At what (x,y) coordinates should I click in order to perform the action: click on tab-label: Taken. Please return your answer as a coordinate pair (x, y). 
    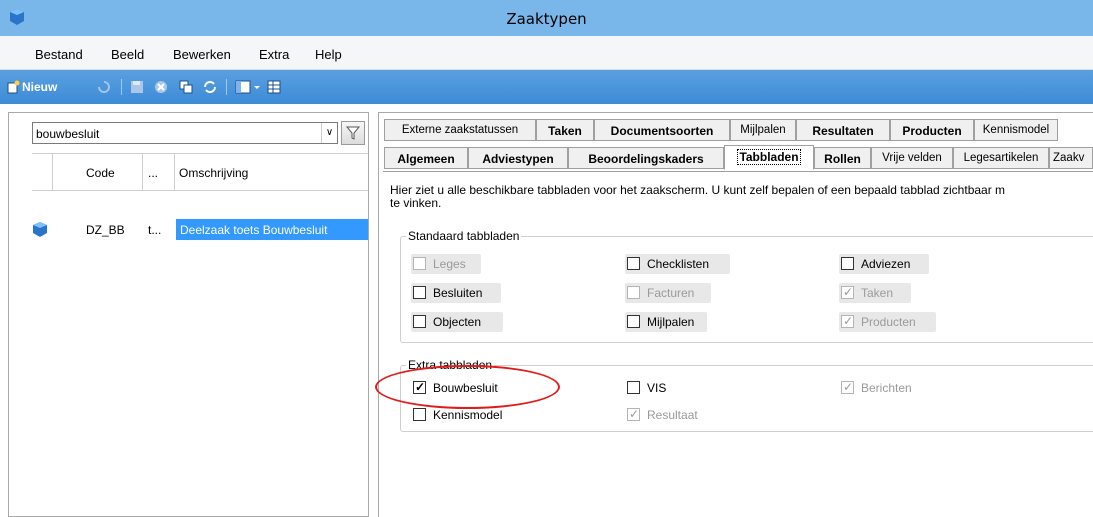
    Looking at the image, I should click on (565, 131).